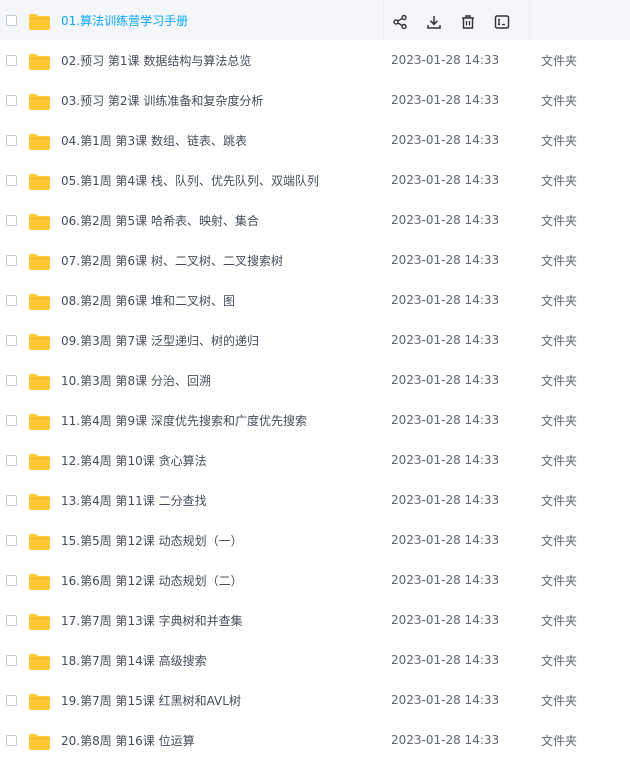 This screenshot has height=760, width=630. What do you see at coordinates (315, 380) in the screenshot?
I see `file-row: 10.第3周 第8课 分治、回溯 2023-01-28 14:33 文件夹` at bounding box center [315, 380].